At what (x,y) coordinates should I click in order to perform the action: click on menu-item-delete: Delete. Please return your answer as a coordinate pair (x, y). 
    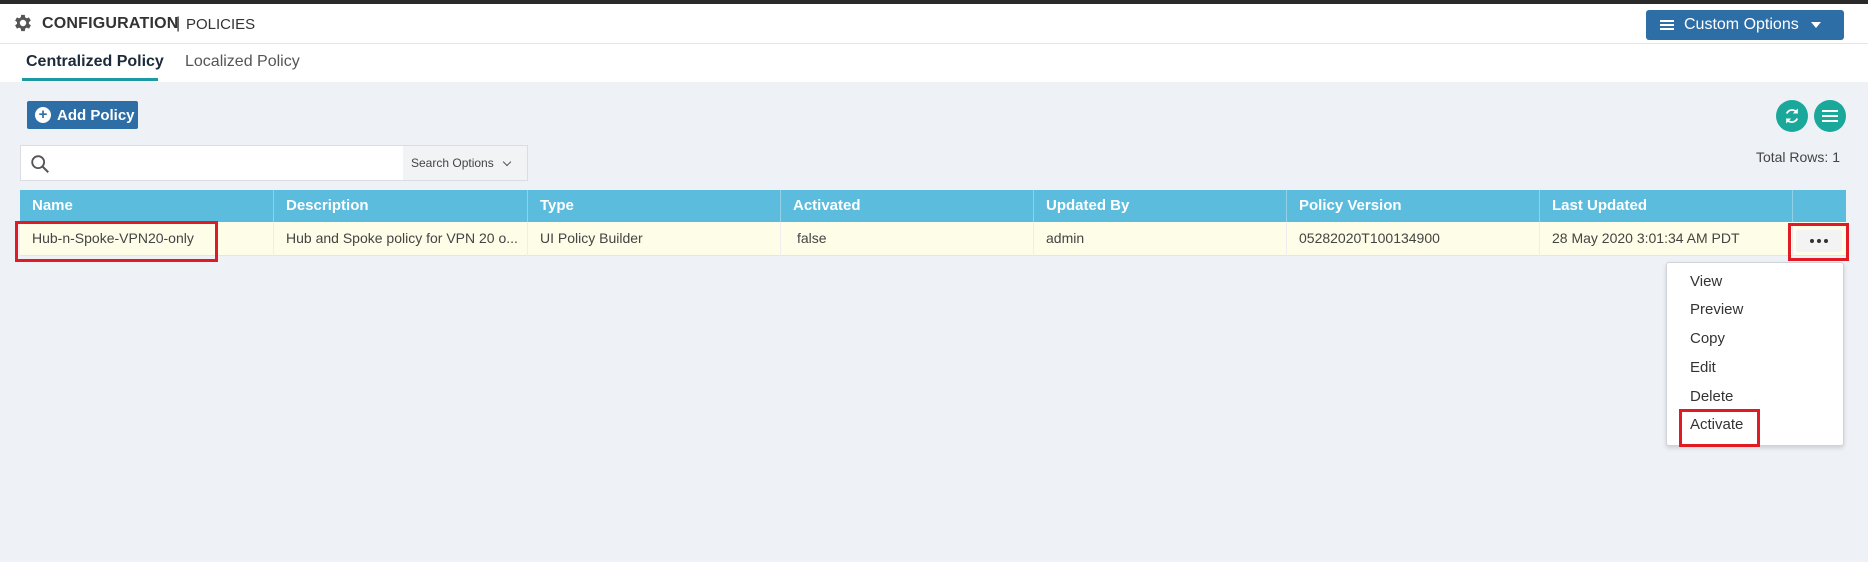
    Looking at the image, I should click on (1711, 396).